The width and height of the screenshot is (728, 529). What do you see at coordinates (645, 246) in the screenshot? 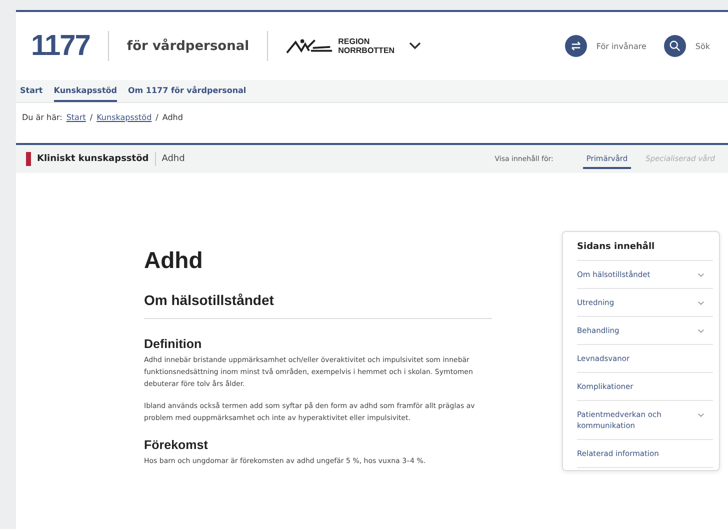
I see `toc-title: Sidans innehåll` at bounding box center [645, 246].